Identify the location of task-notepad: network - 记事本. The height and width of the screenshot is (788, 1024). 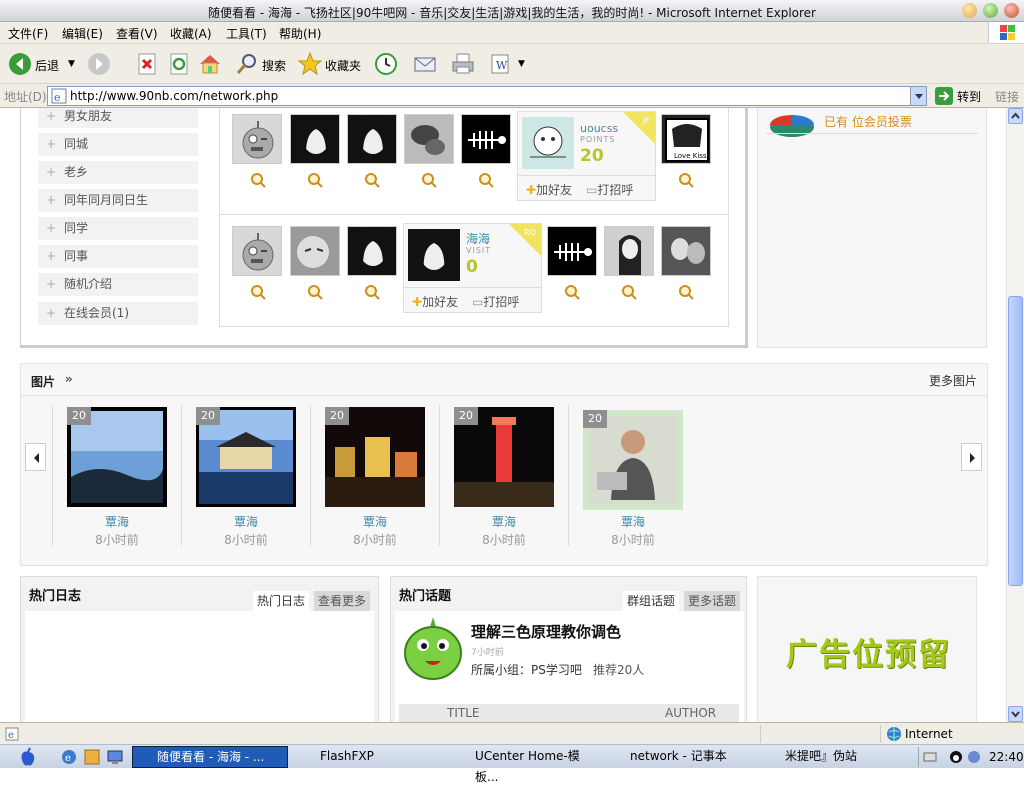
(678, 757).